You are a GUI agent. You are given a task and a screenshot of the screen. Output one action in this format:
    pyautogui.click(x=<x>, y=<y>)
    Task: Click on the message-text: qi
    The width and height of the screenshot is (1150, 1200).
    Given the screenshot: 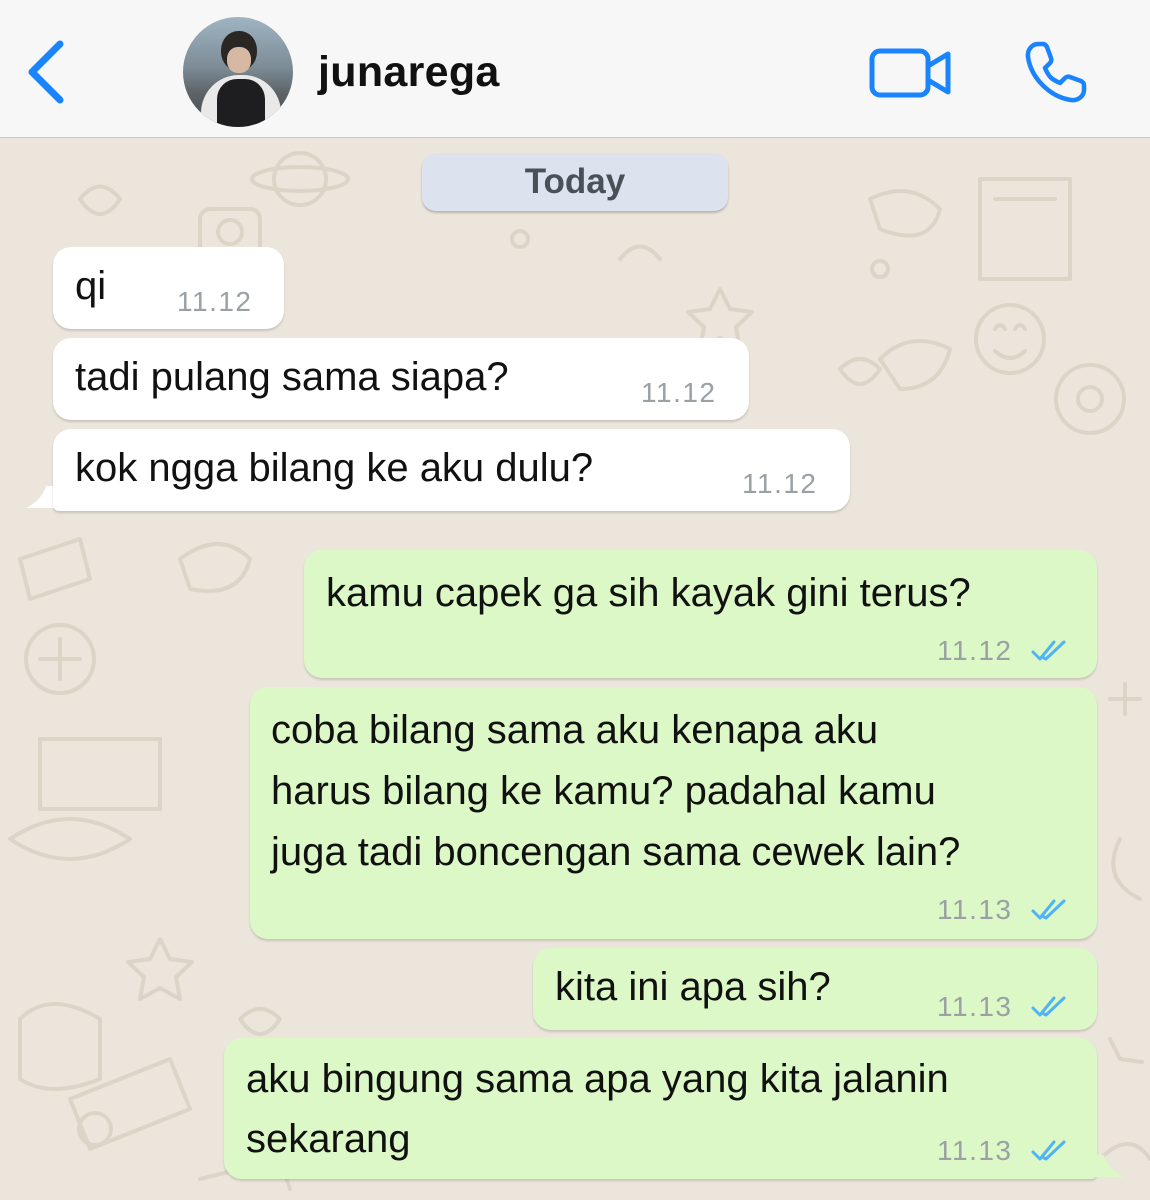 What is the action you would take?
    pyautogui.click(x=91, y=286)
    